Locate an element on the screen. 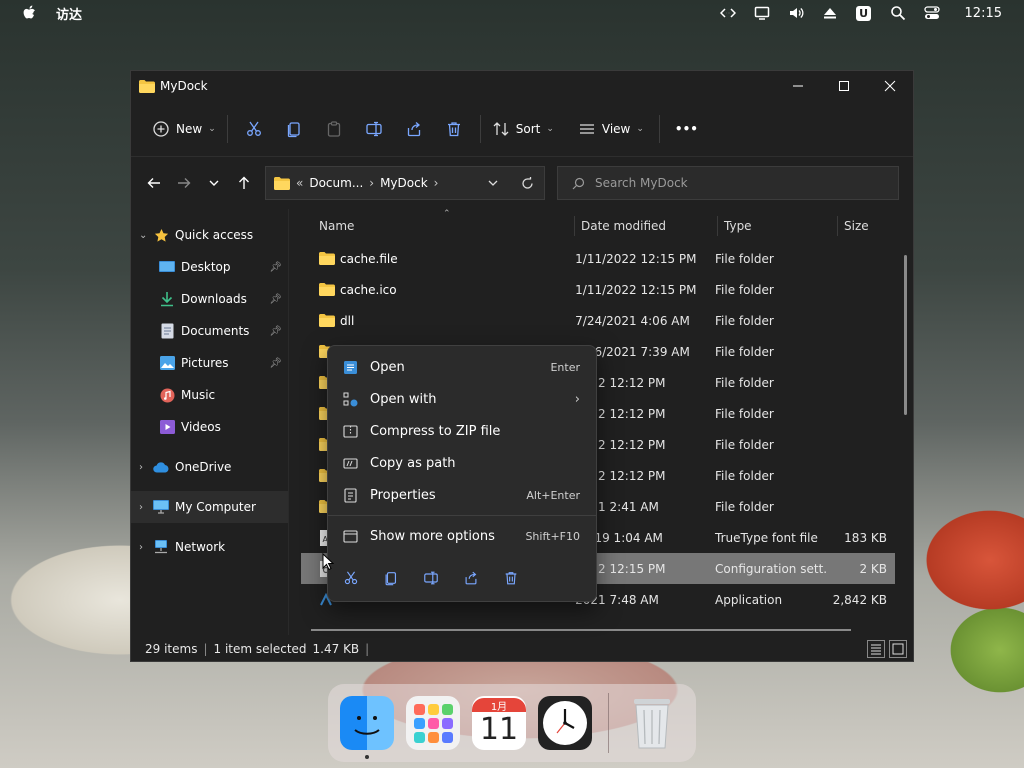 The height and width of the screenshot is (768, 1024). recent-locations-button is located at coordinates (214, 183).